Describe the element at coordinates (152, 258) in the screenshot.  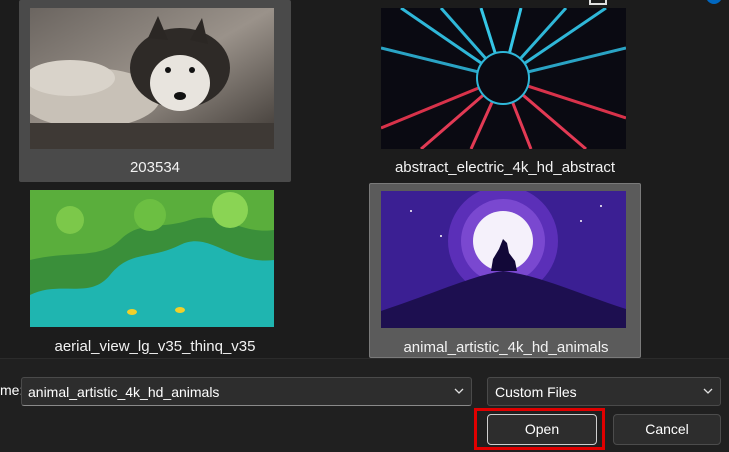
I see `thumbnail-aerial` at that location.